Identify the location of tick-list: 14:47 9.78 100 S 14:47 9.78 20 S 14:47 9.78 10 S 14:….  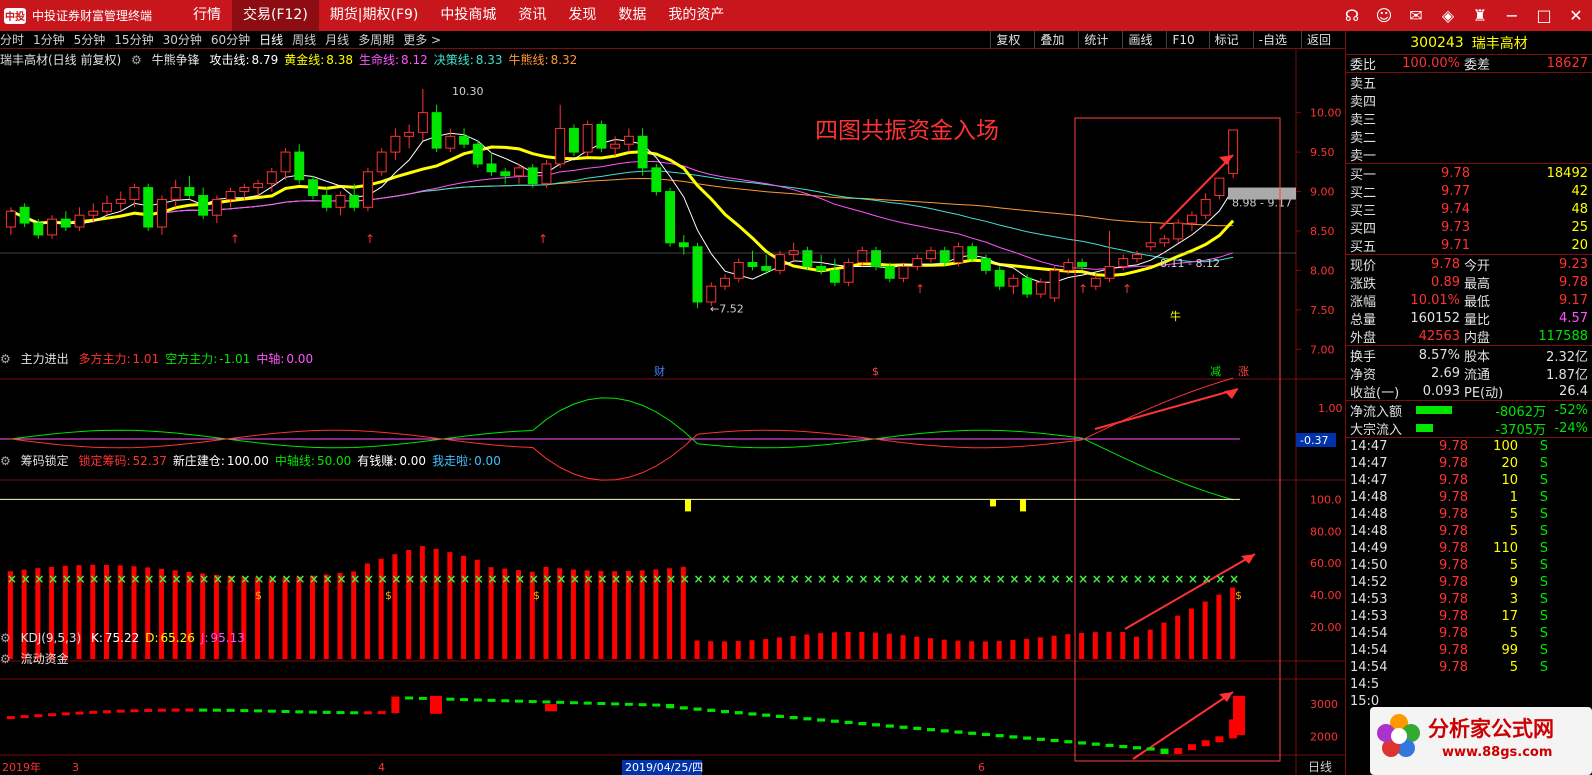
(1469, 573).